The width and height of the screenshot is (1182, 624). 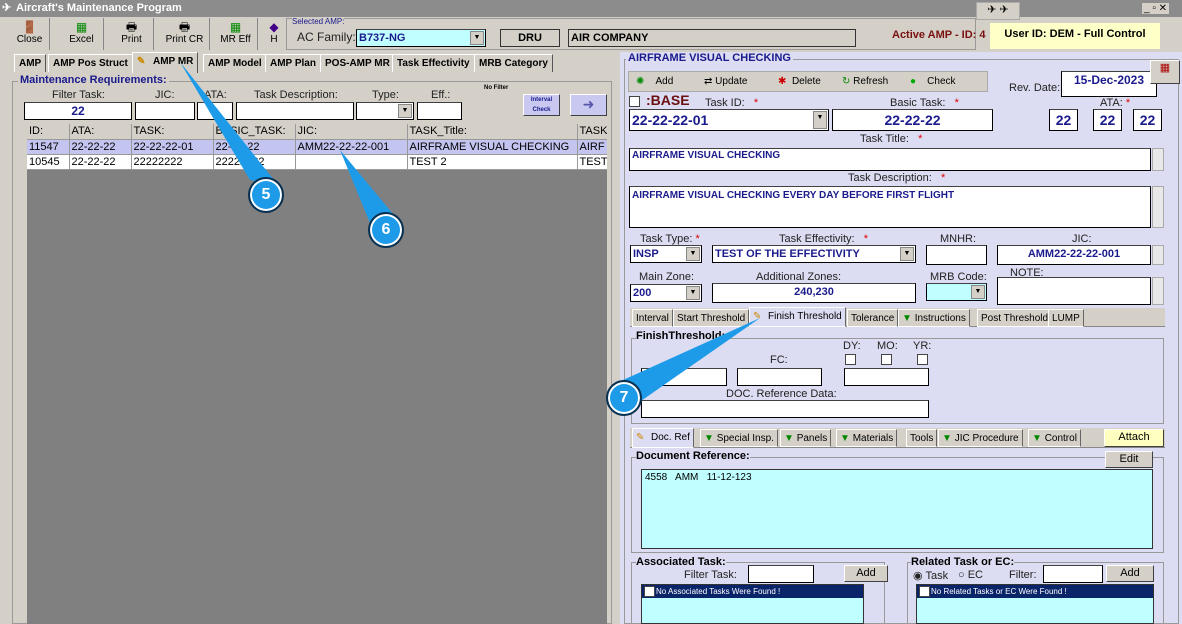 What do you see at coordinates (386, 230) in the screenshot?
I see `callout-6: 6` at bounding box center [386, 230].